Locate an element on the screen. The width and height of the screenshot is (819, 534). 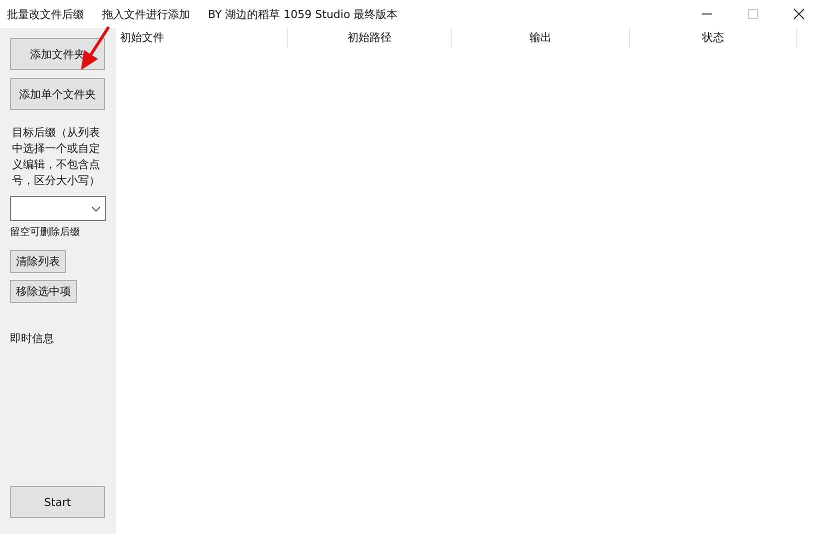
column-header: 输出 is located at coordinates (541, 38).